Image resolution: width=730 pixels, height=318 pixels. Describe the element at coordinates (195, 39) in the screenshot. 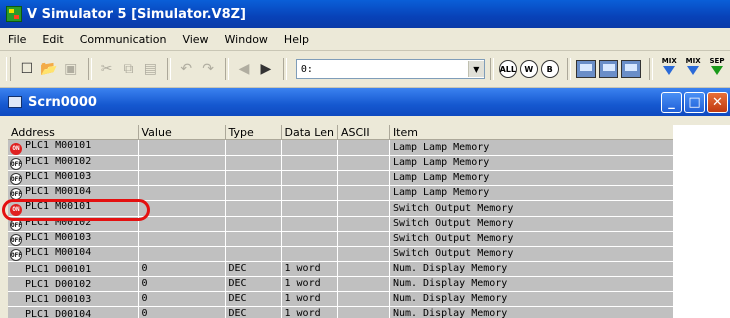

I see `menu-view: View` at that location.